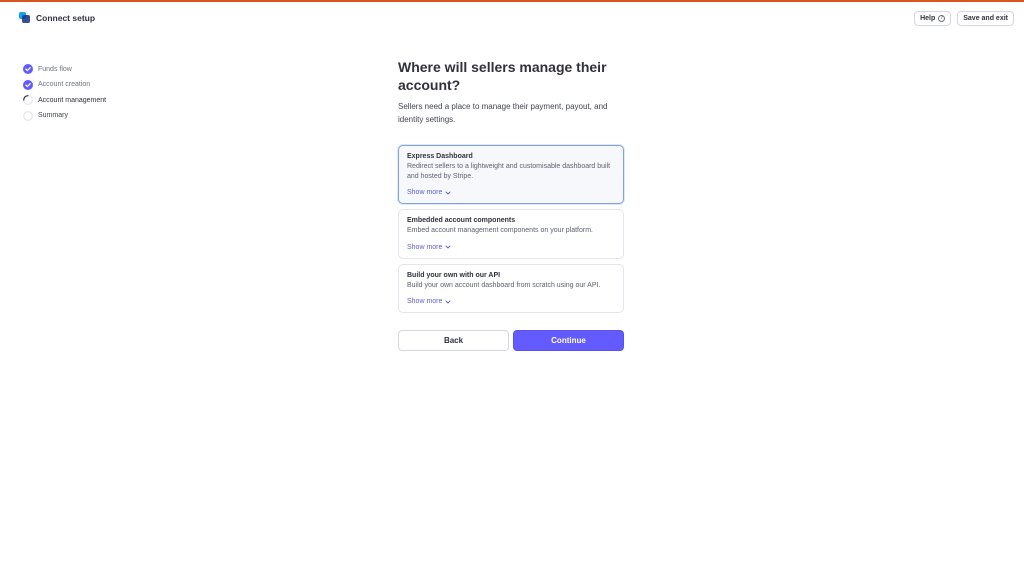 This screenshot has width=1024, height=565. What do you see at coordinates (461, 220) in the screenshot?
I see `option-title: Embedded account components` at bounding box center [461, 220].